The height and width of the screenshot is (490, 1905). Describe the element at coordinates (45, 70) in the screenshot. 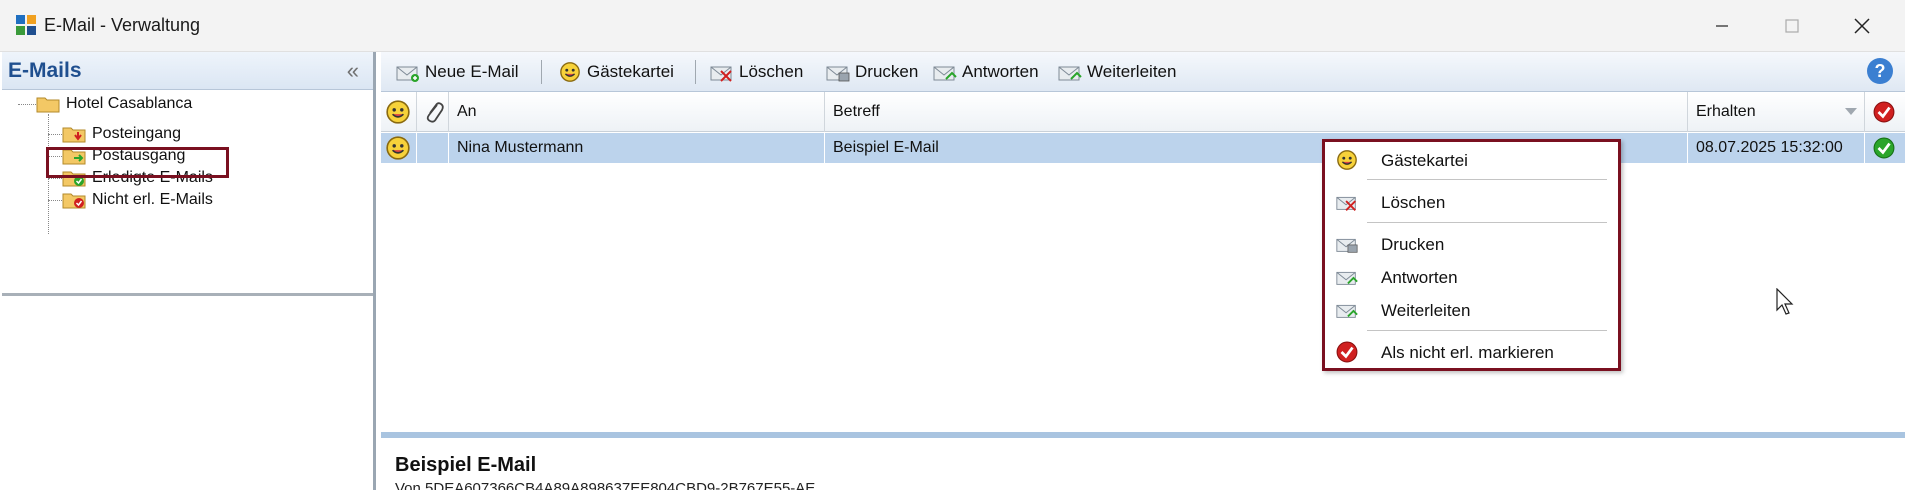

I see `sidebar-title: E-Mails` at that location.